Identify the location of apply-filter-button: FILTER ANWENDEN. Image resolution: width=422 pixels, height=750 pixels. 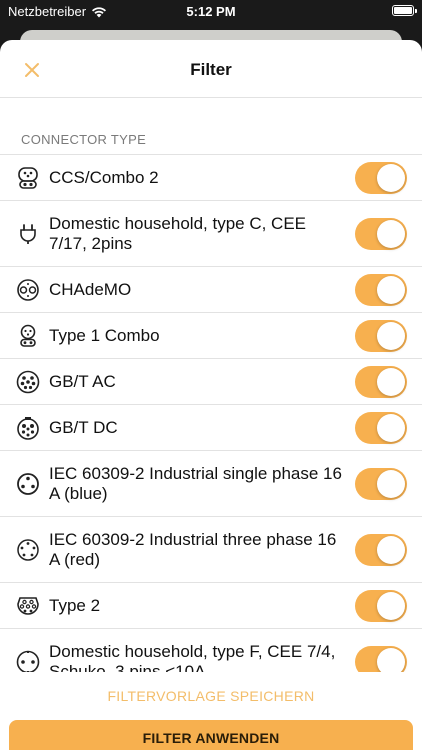
(211, 735).